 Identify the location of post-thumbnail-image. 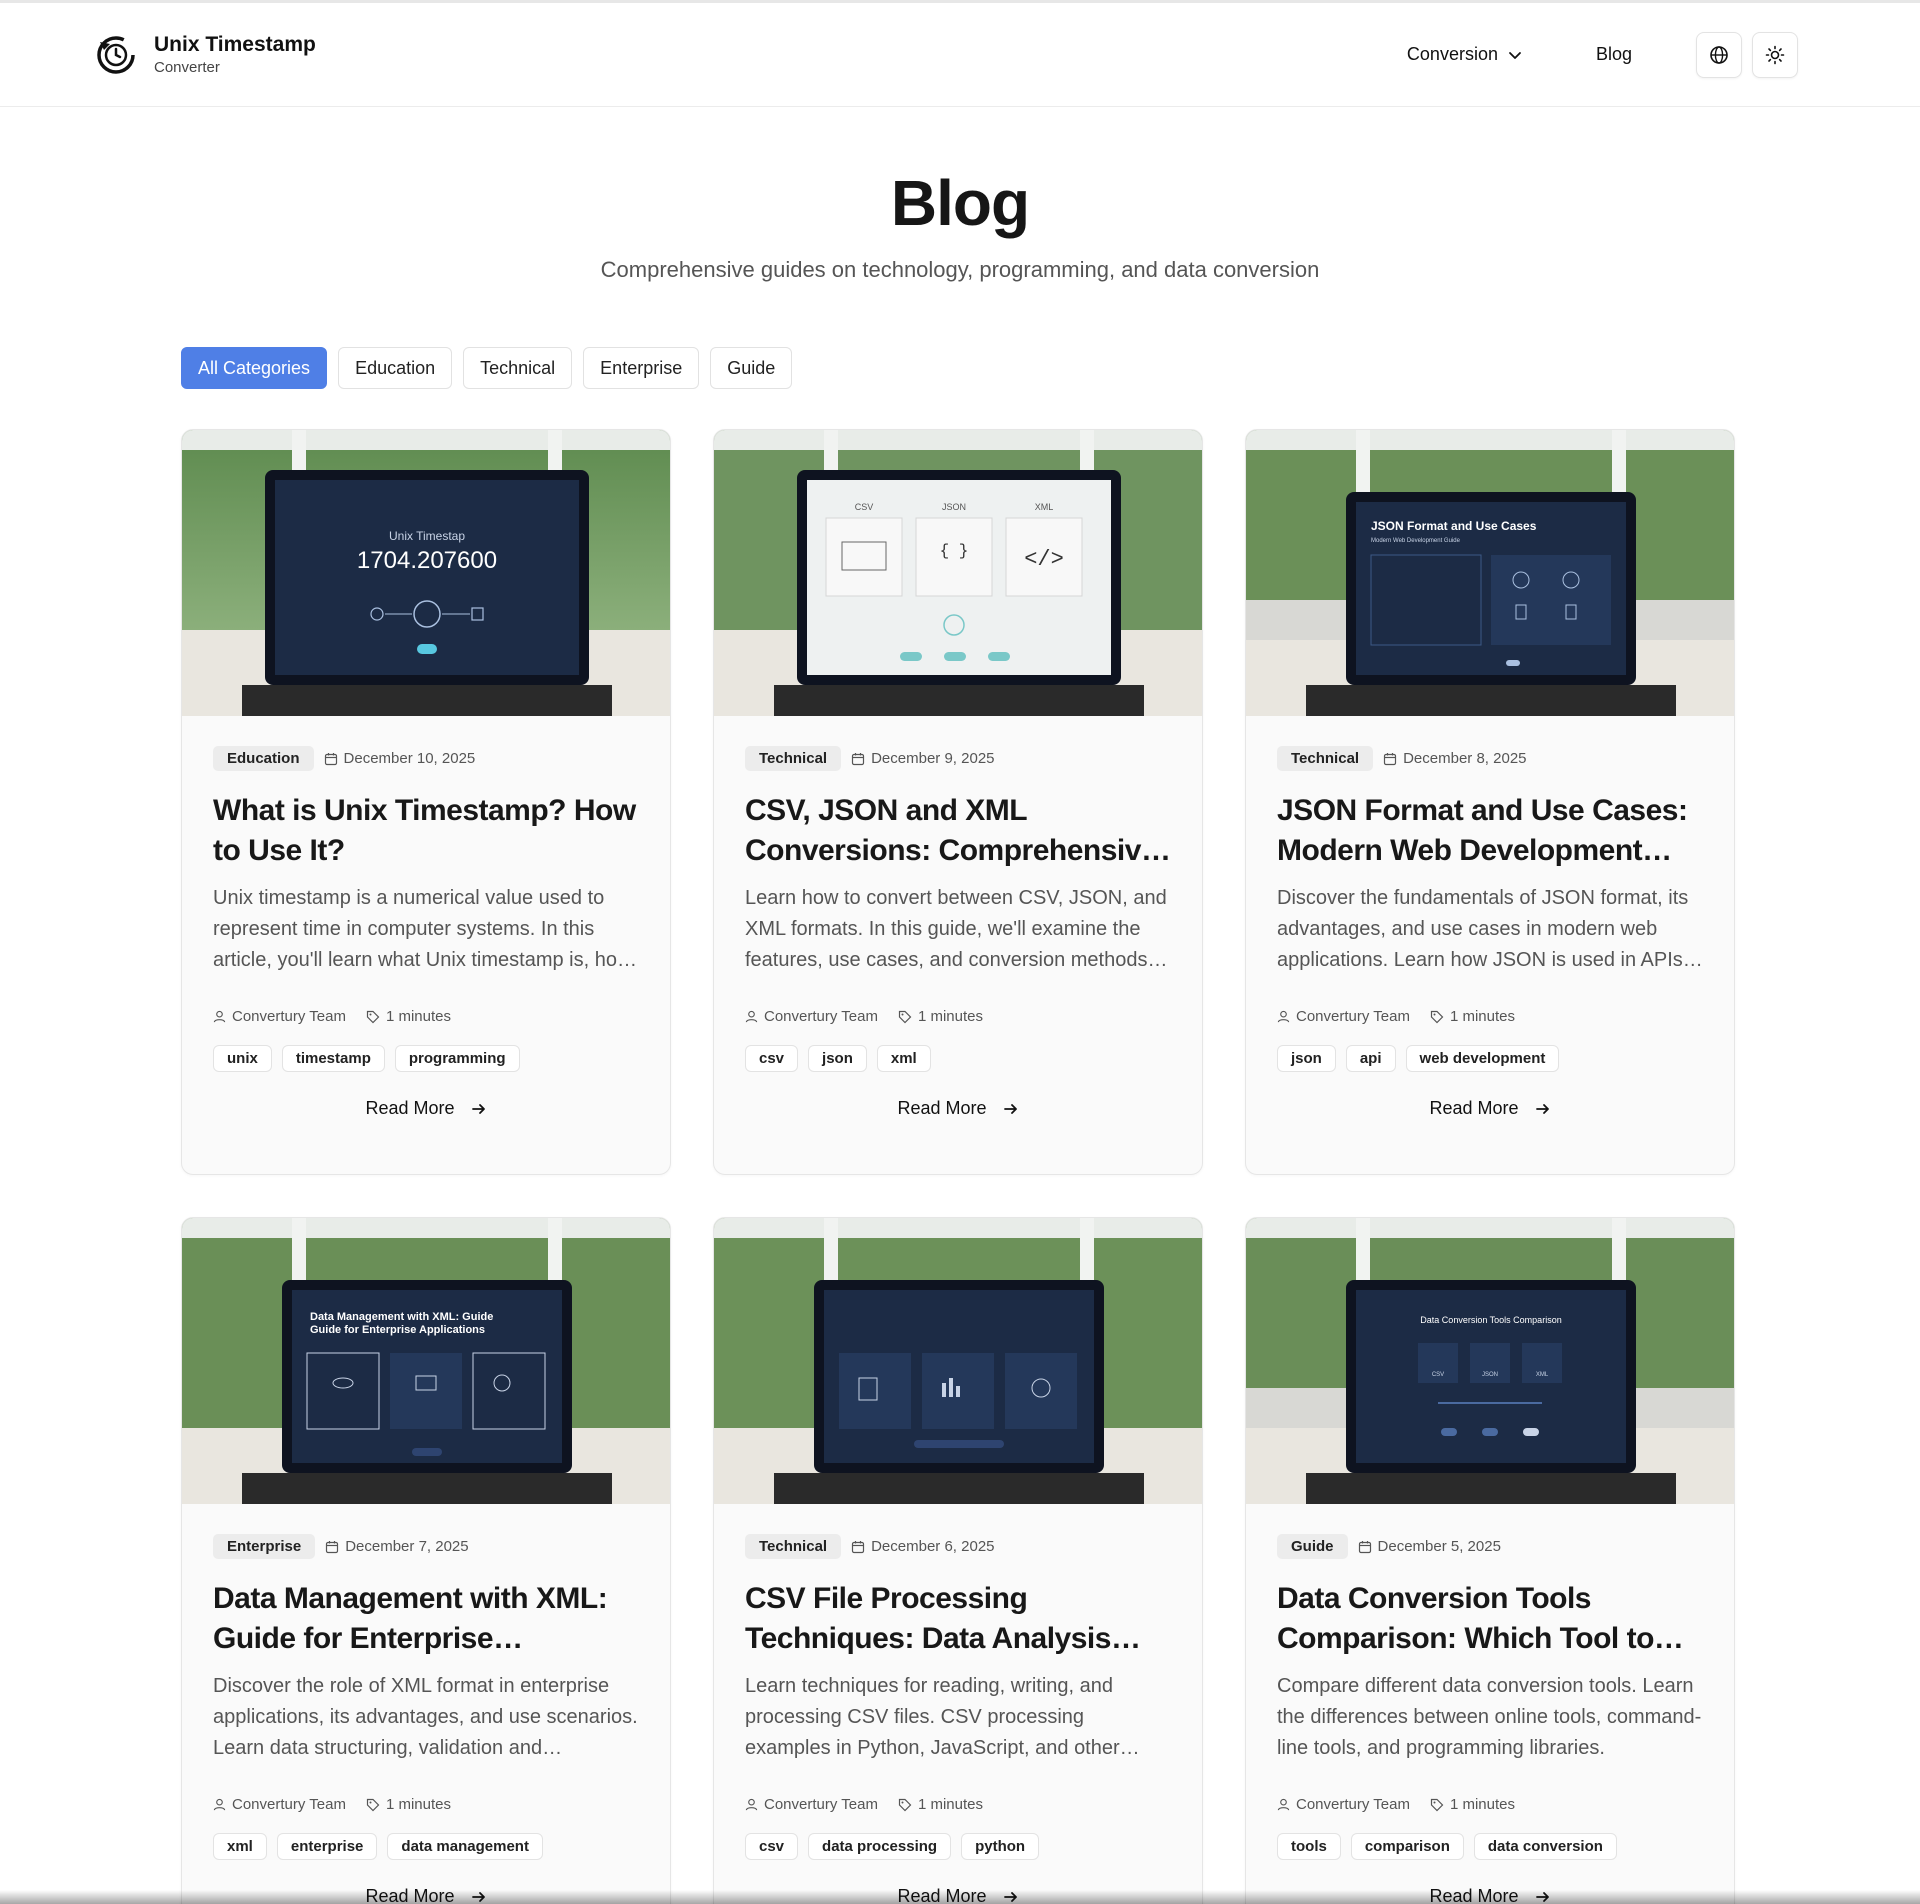
(958, 1361).